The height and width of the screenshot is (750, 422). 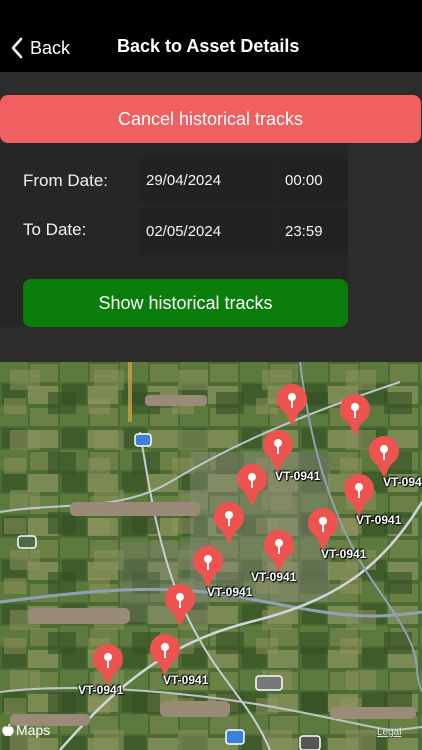 What do you see at coordinates (304, 180) in the screenshot?
I see `from-time-value: 00:00` at bounding box center [304, 180].